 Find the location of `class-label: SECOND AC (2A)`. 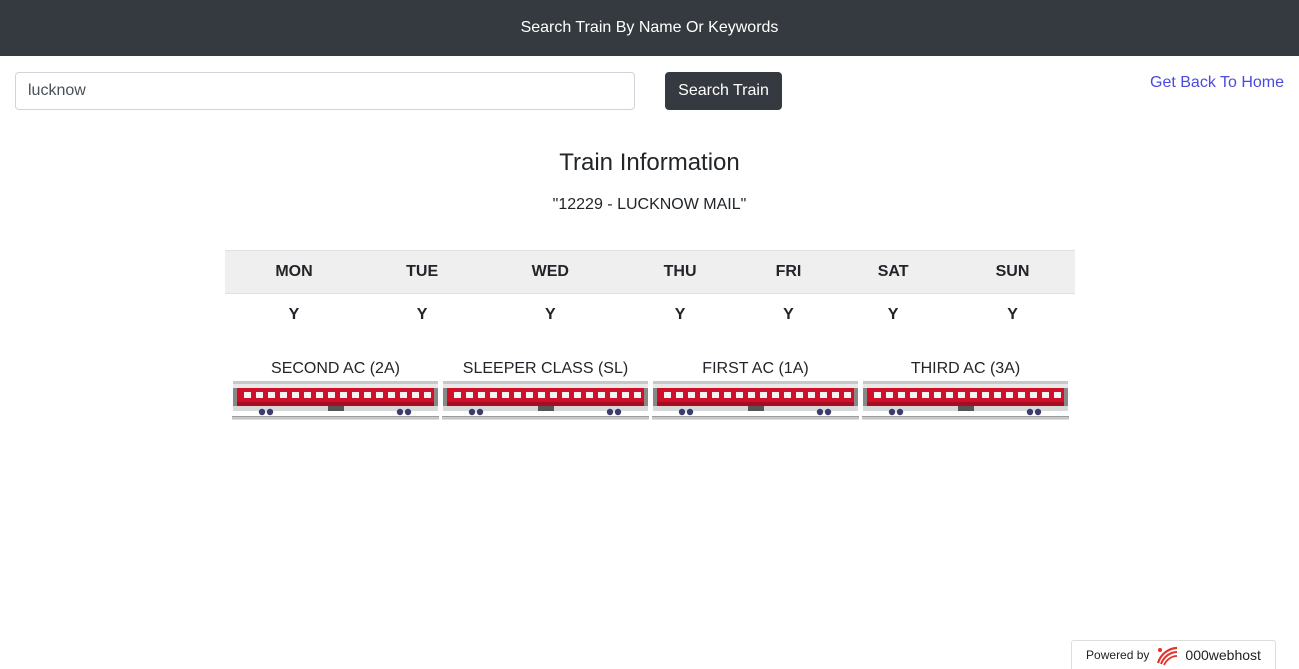

class-label: SECOND AC (2A) is located at coordinates (335, 368).